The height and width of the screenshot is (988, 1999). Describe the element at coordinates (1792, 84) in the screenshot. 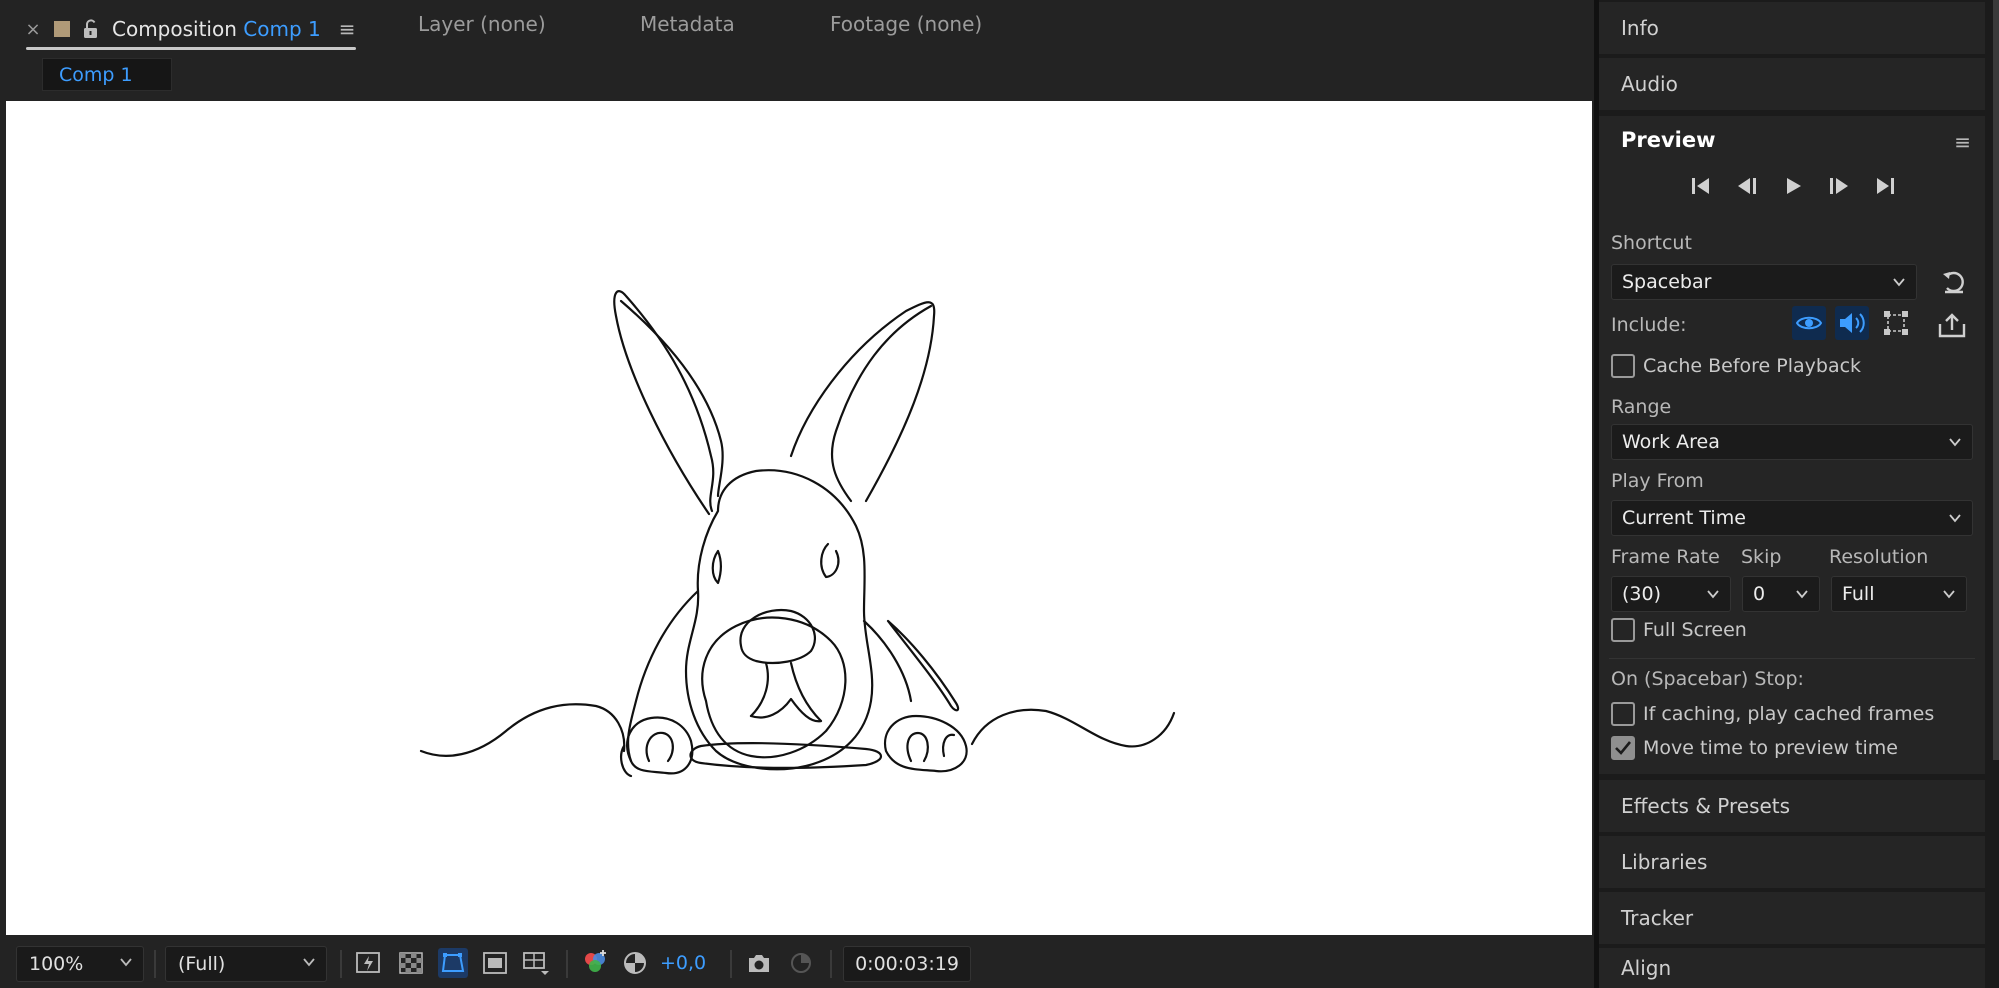

I see `audio-panel-header: Audio` at that location.